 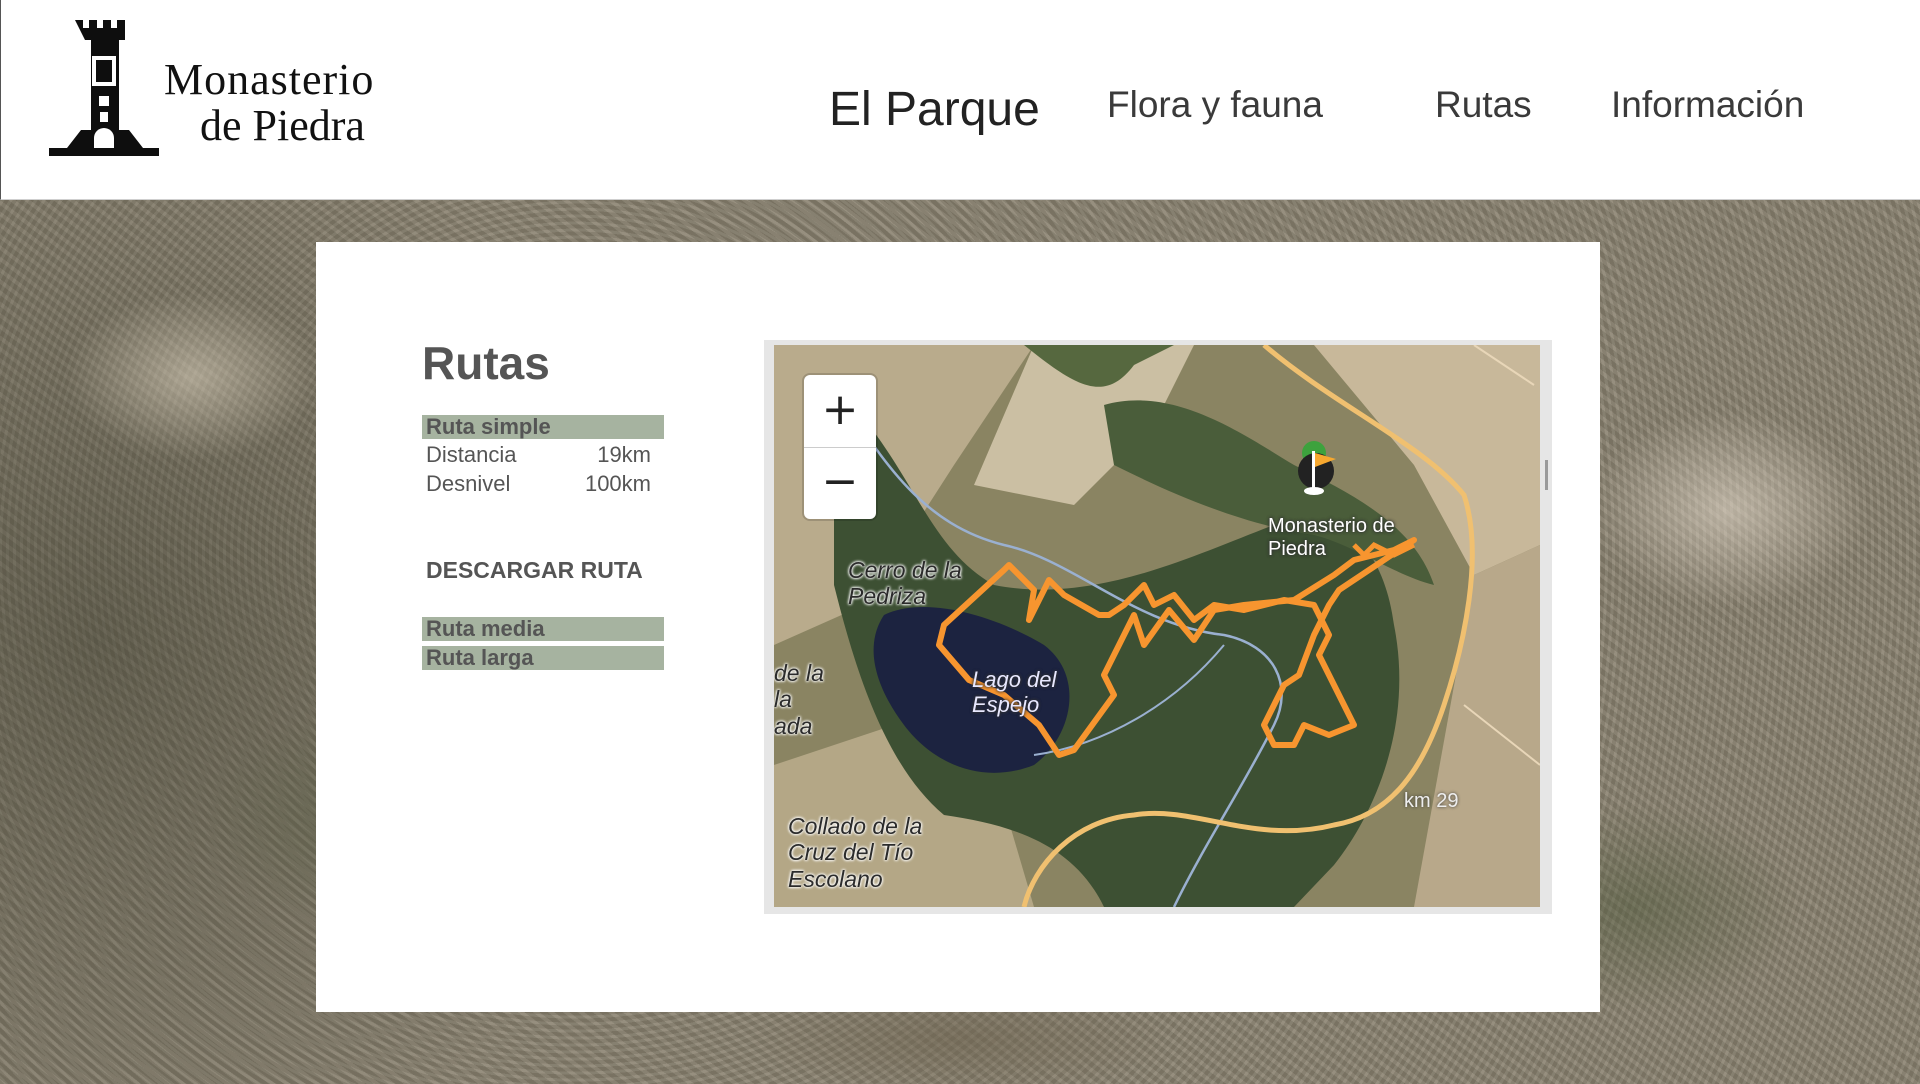 What do you see at coordinates (1323, 470) in the screenshot?
I see `flag-marker-icon` at bounding box center [1323, 470].